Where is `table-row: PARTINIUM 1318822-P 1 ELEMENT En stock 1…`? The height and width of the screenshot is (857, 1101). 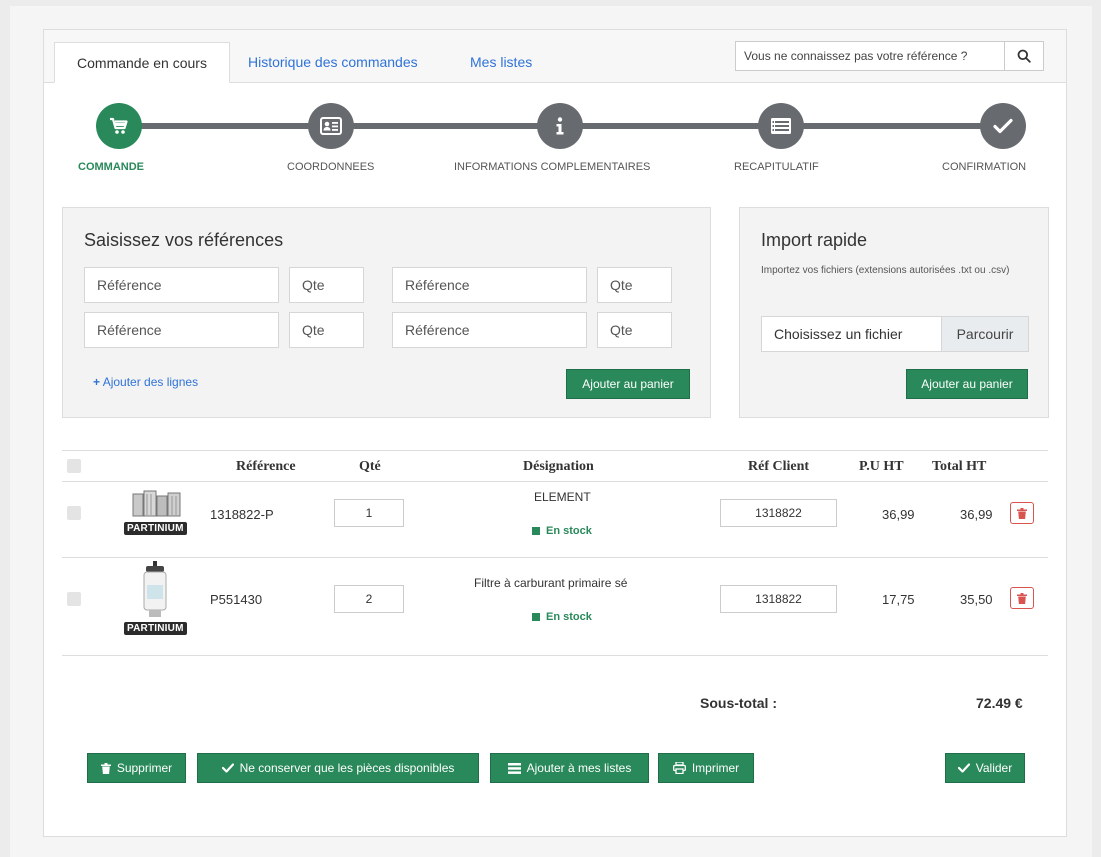 table-row: PARTINIUM 1318822-P 1 ELEMENT En stock 1… is located at coordinates (555, 520).